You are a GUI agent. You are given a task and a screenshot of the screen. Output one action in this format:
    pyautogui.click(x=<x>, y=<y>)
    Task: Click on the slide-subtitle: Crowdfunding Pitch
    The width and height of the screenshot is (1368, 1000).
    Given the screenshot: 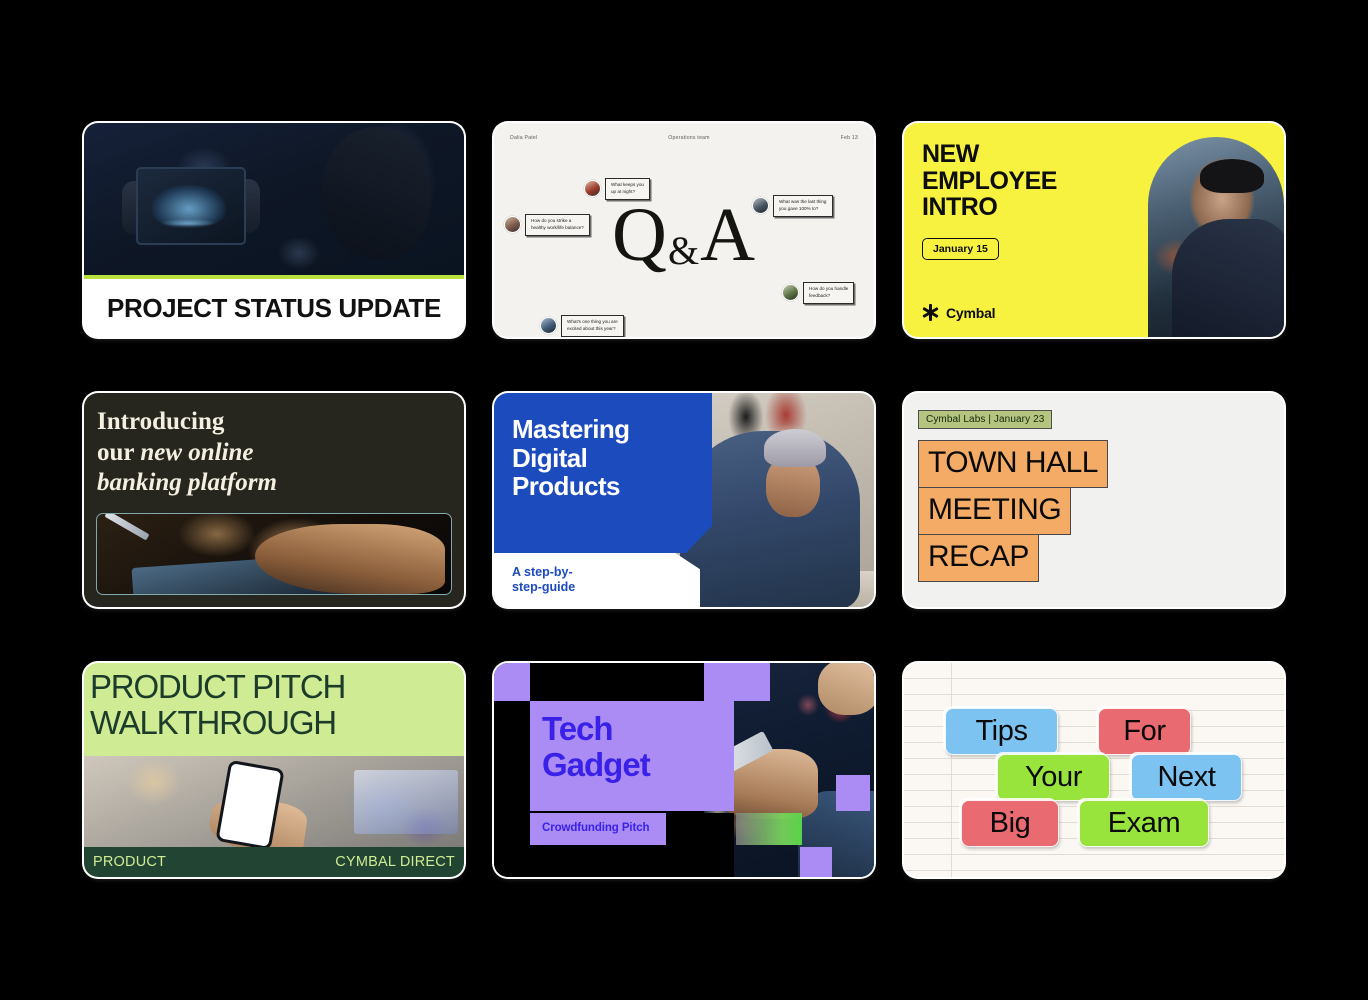 What is the action you would take?
    pyautogui.click(x=596, y=828)
    